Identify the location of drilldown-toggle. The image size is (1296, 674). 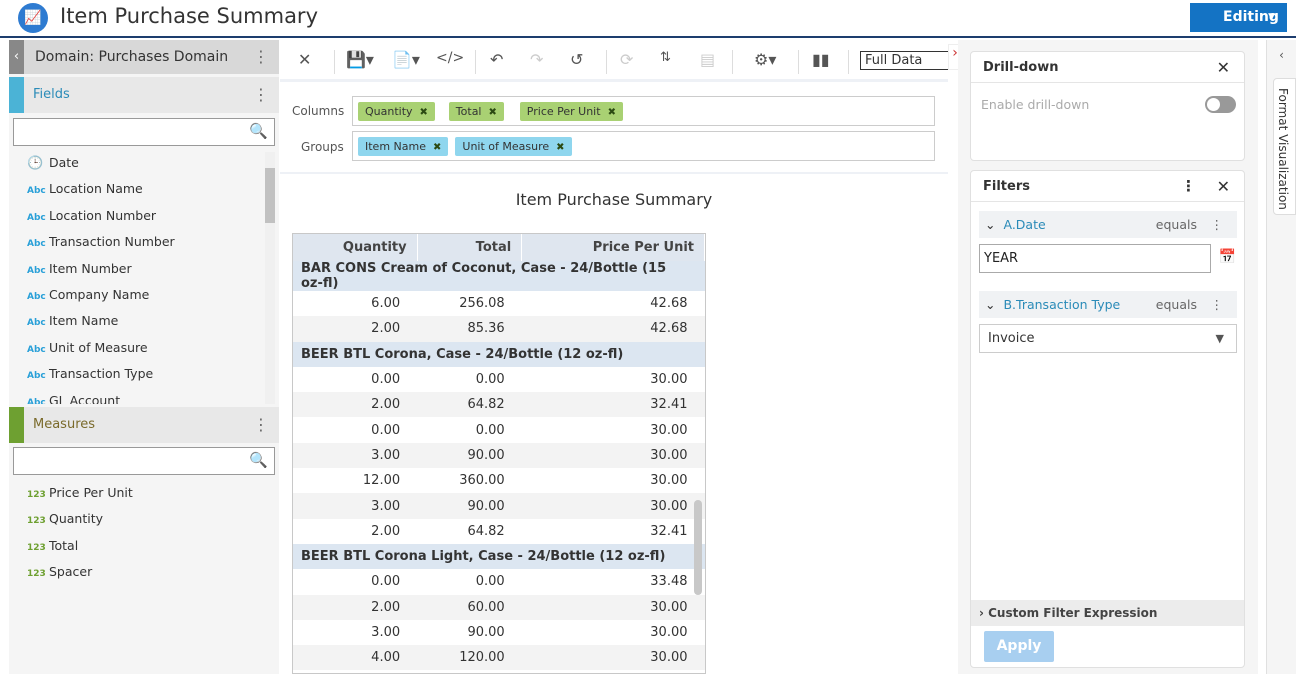
(1220, 104).